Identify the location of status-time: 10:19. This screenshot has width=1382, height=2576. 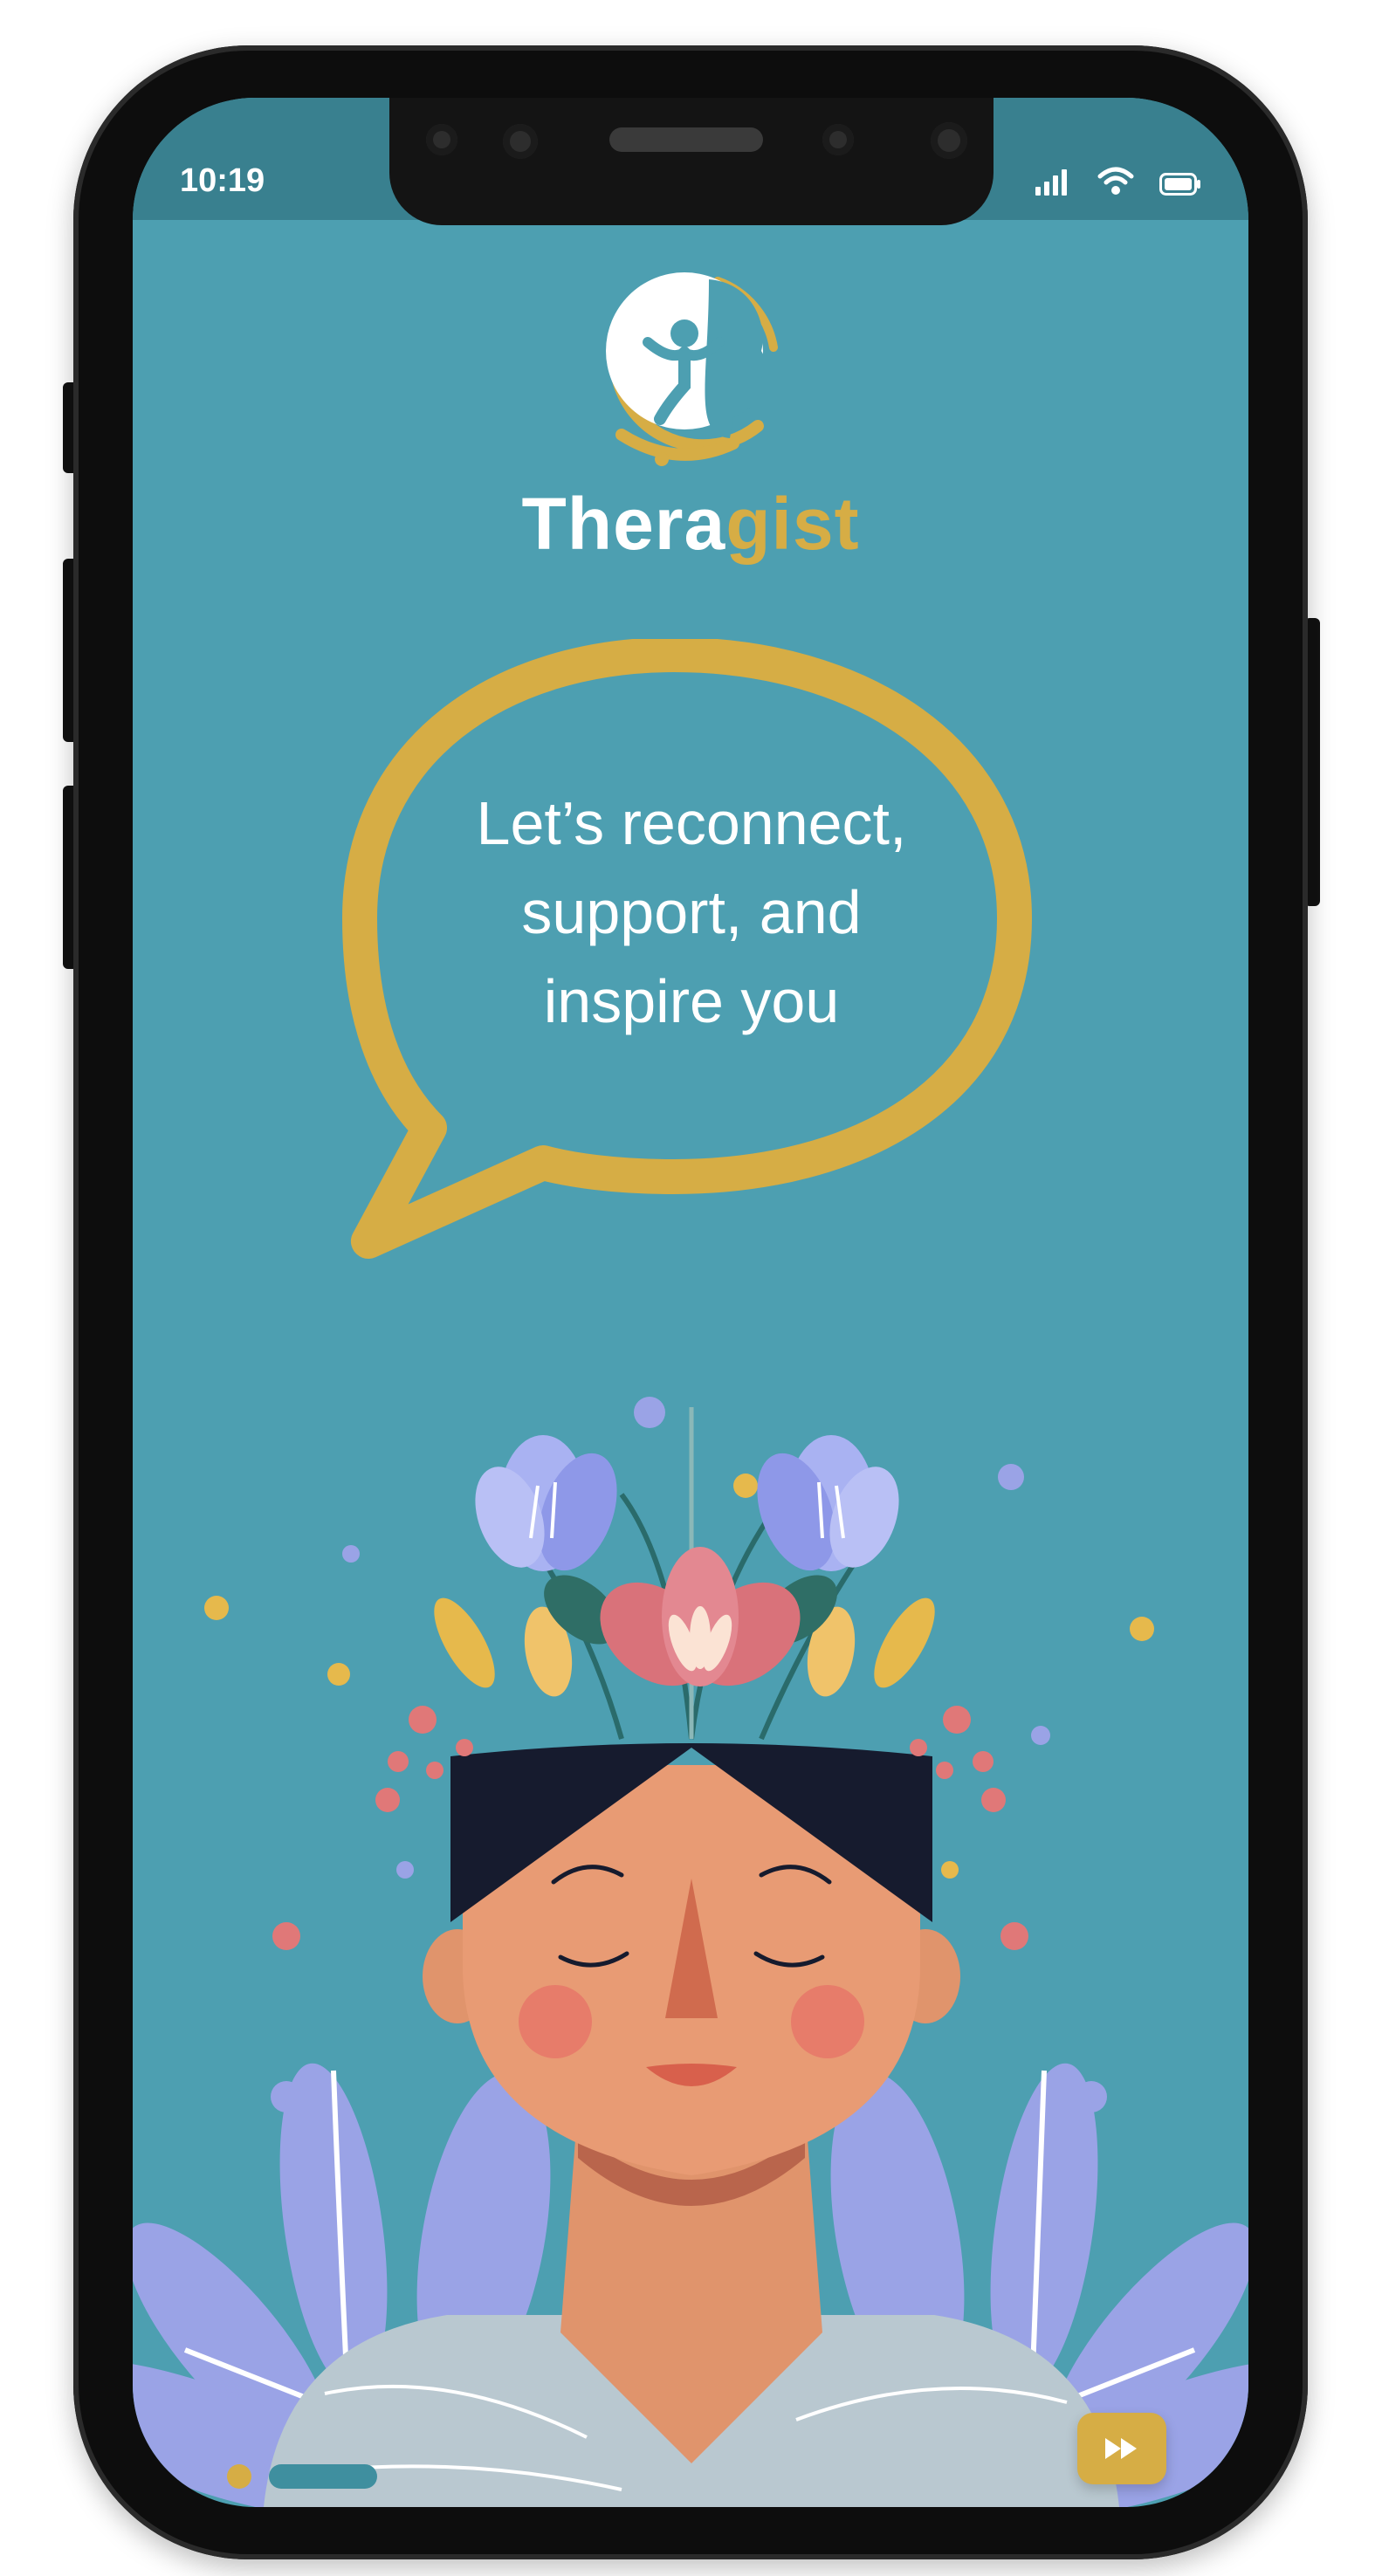
(222, 180).